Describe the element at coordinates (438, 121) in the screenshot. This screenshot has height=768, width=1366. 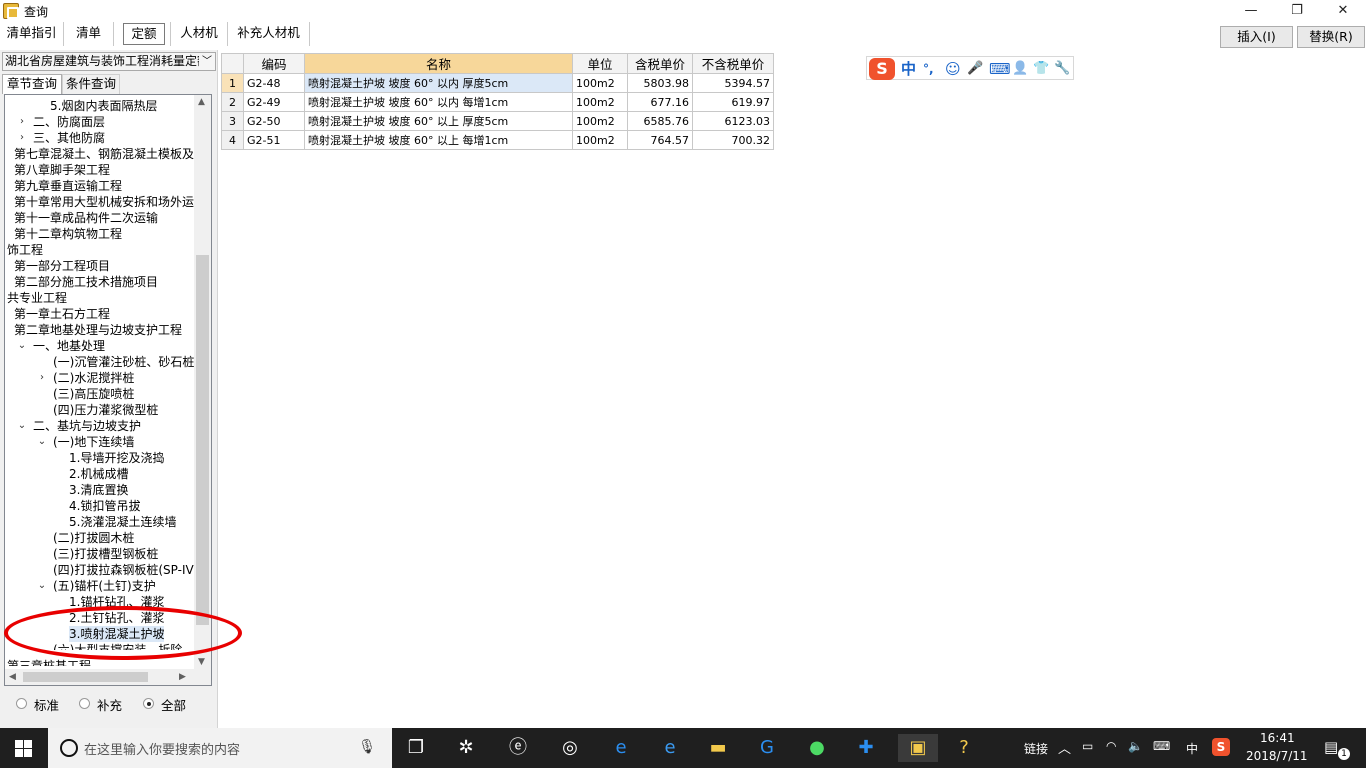
I see `cell-name: 喷射混凝土护坡 坡度 60° 以上 厚度5cm` at that location.